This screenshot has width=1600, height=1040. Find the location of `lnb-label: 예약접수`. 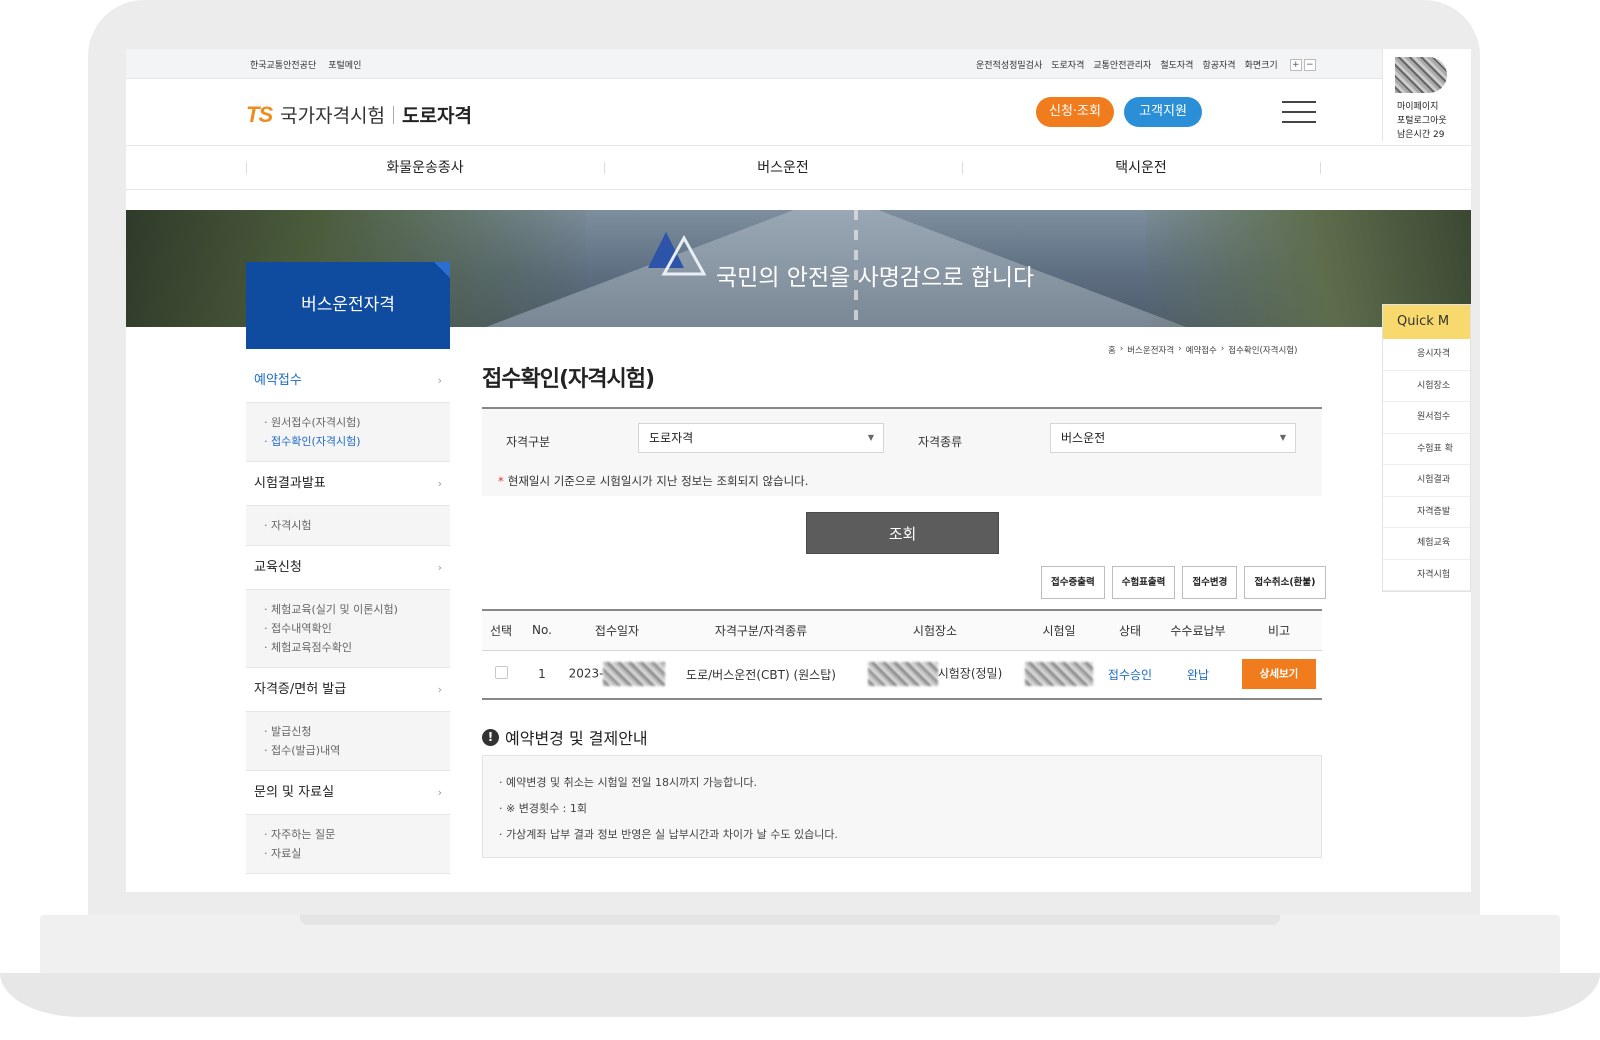

lnb-label: 예약접수 is located at coordinates (278, 380).